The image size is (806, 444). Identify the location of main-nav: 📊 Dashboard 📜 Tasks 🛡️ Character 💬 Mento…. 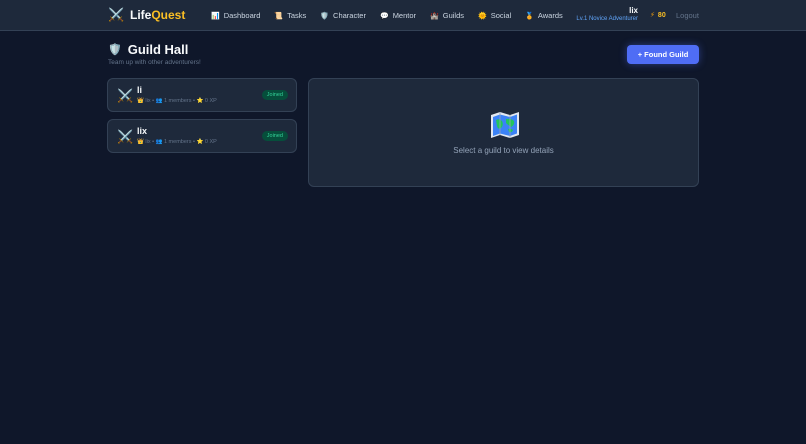
(387, 15).